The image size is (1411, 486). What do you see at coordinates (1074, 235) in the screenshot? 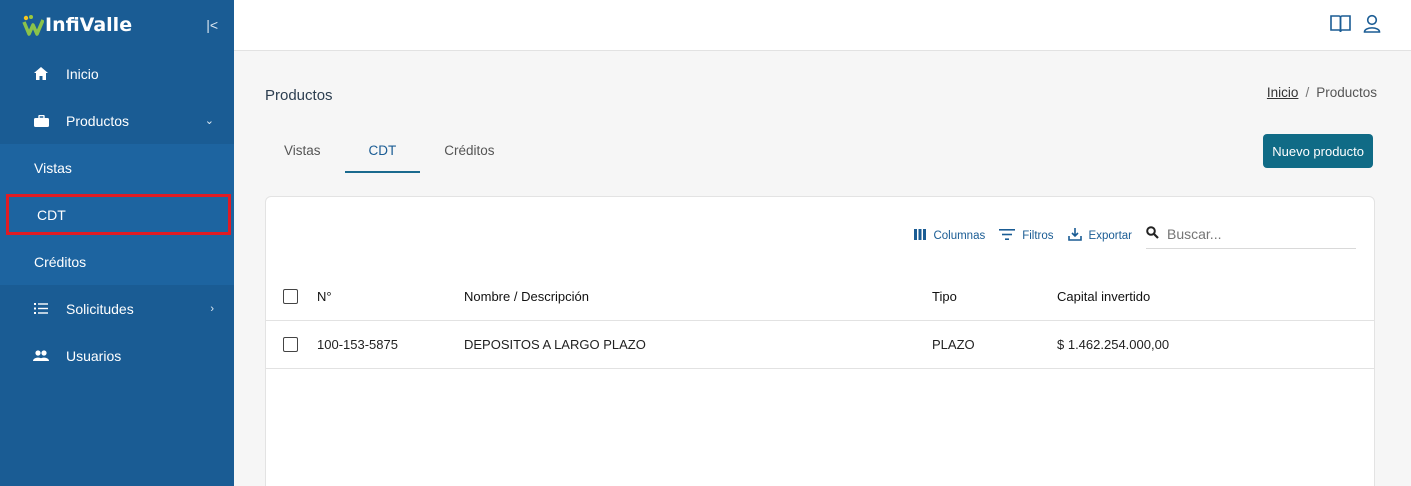
I see `download-icon` at bounding box center [1074, 235].